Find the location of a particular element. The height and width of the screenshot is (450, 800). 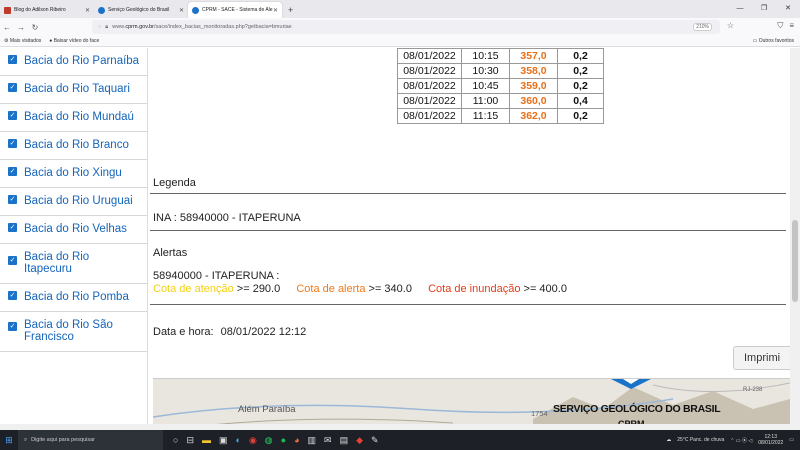

reading-rain: 0,4 is located at coordinates (580, 101).